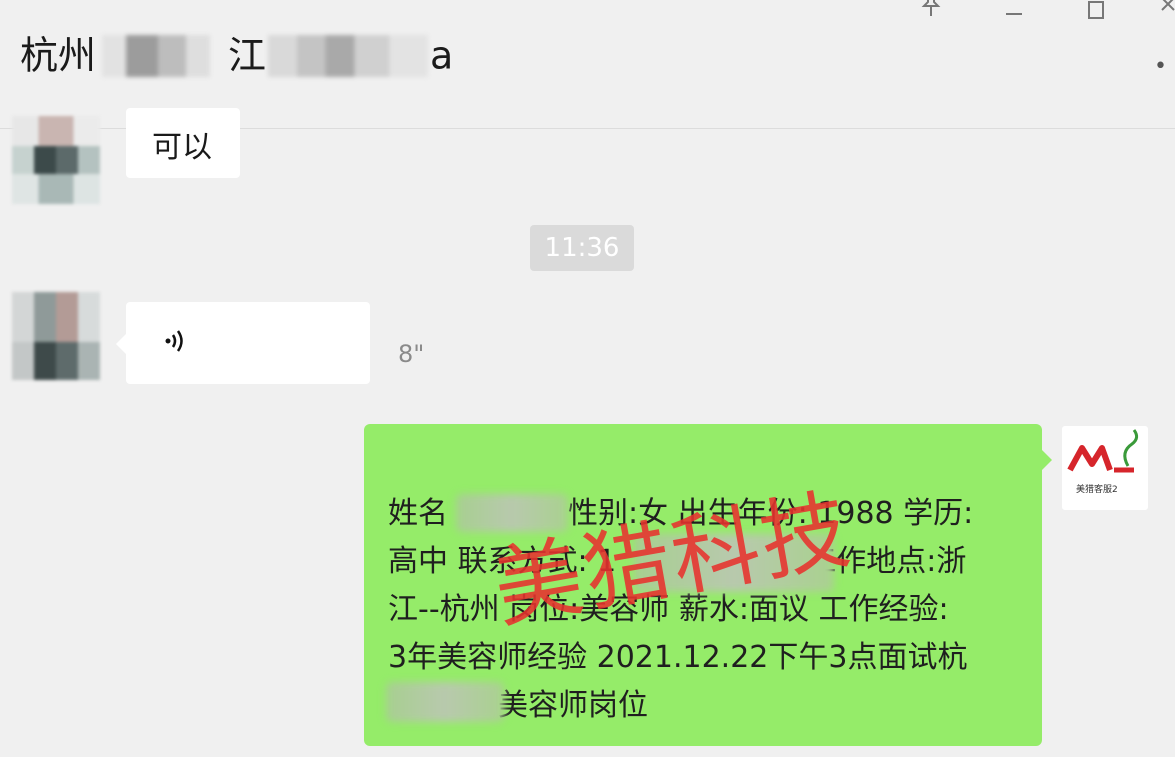  I want to click on timestamp-badge: 11:36, so click(582, 248).